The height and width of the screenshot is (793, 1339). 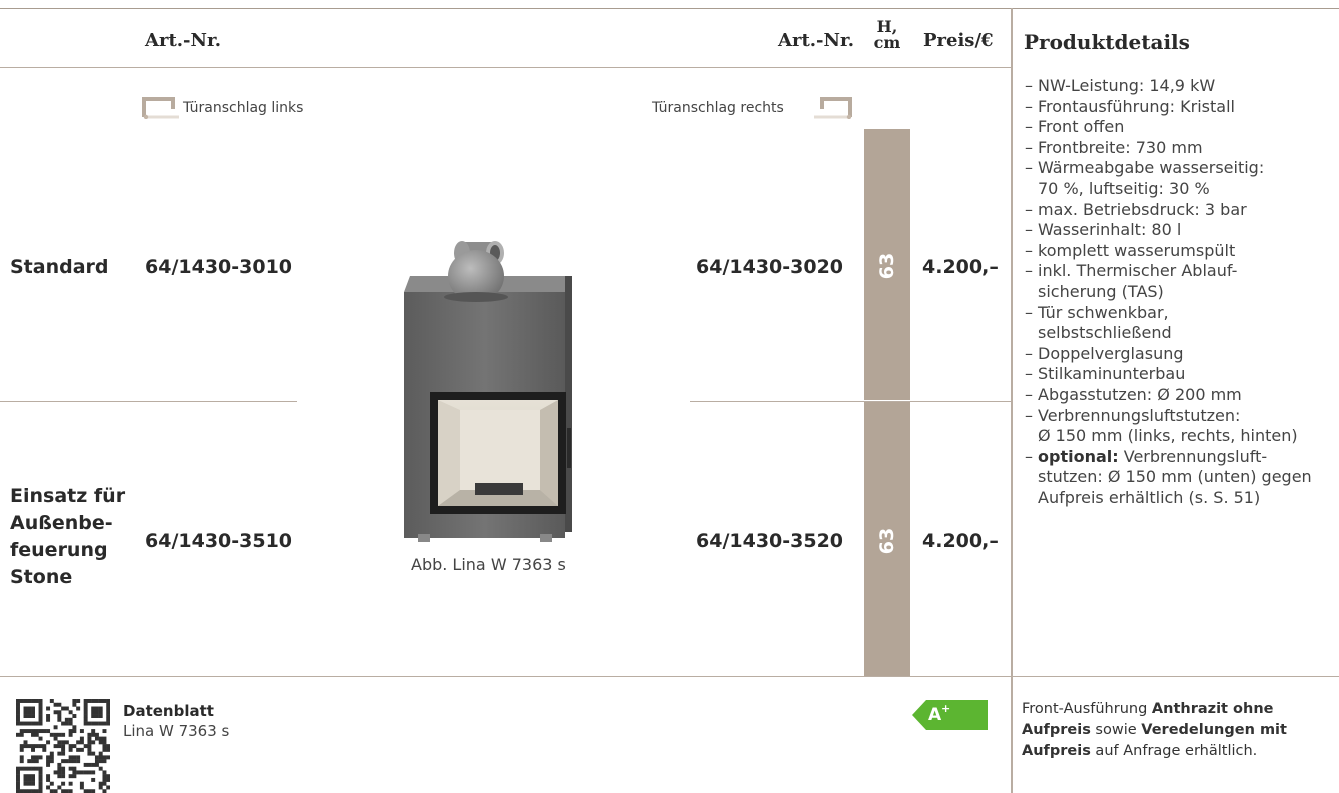 I want to click on price-standard: 4.200,–, so click(x=960, y=267).